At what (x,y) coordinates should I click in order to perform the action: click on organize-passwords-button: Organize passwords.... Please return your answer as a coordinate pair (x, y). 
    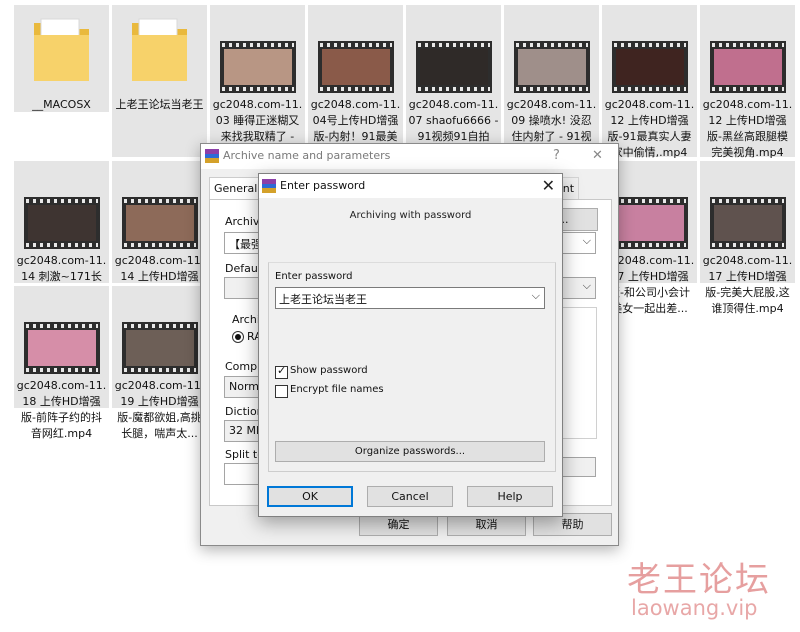
    Looking at the image, I should click on (410, 451).